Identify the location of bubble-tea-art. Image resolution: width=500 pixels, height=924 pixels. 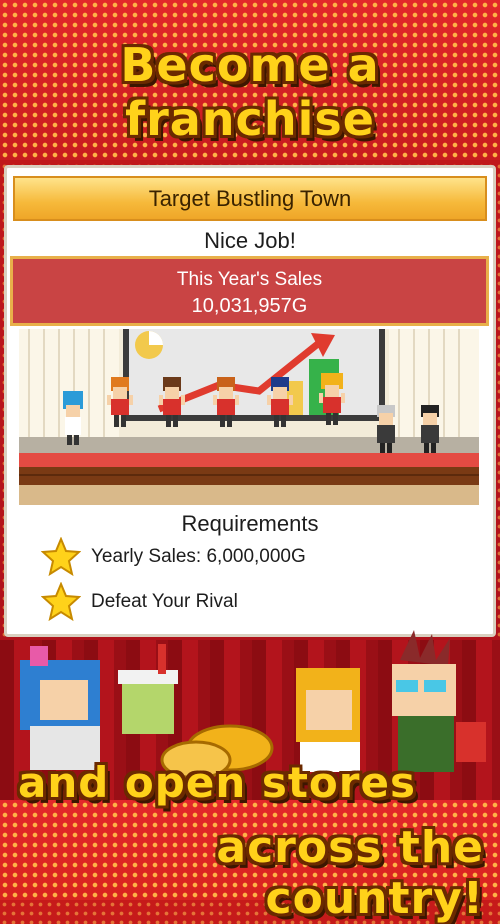
(148, 689).